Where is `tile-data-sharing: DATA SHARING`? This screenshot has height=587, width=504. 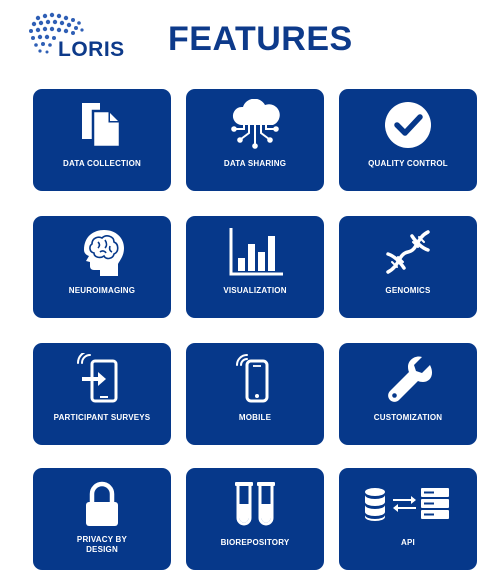
tile-data-sharing: DATA SHARING is located at coordinates (255, 140).